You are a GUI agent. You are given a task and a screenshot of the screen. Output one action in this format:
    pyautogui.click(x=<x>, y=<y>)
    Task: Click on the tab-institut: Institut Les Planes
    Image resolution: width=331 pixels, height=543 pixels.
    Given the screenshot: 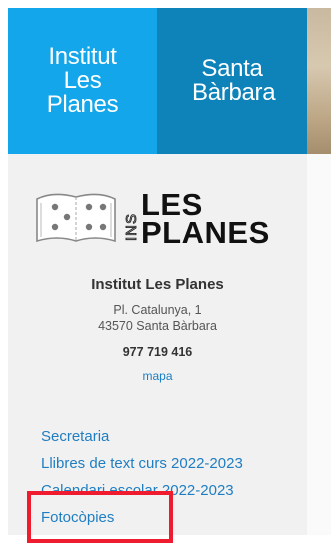 What is the action you would take?
    pyautogui.click(x=82, y=81)
    